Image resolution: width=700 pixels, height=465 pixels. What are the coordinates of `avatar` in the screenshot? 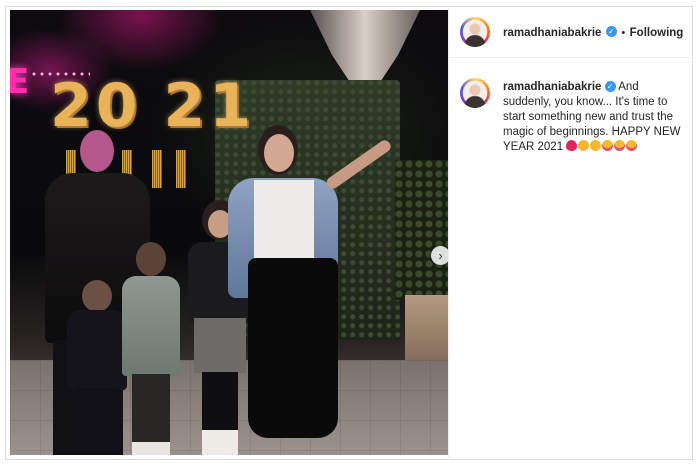 It's located at (475, 32).